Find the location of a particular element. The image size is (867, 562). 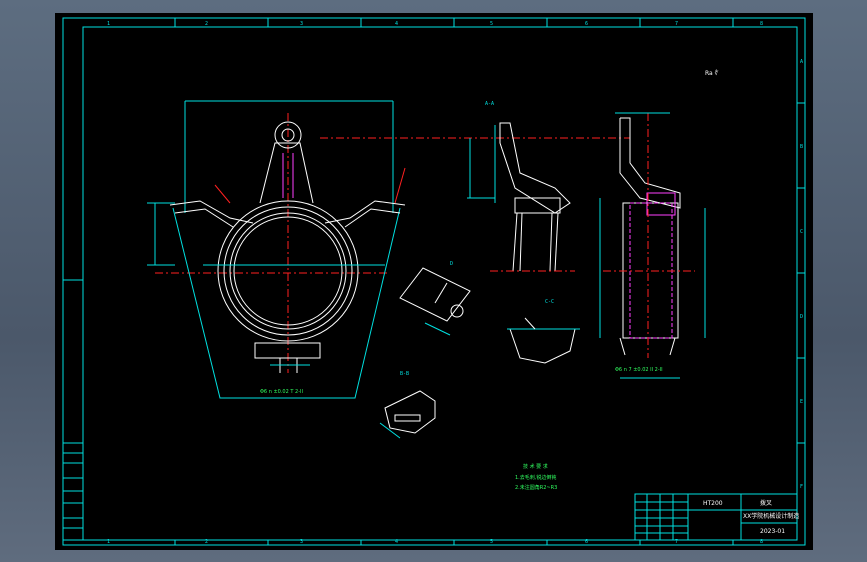

title-block-part-name: 拨叉 is located at coordinates (766, 503).